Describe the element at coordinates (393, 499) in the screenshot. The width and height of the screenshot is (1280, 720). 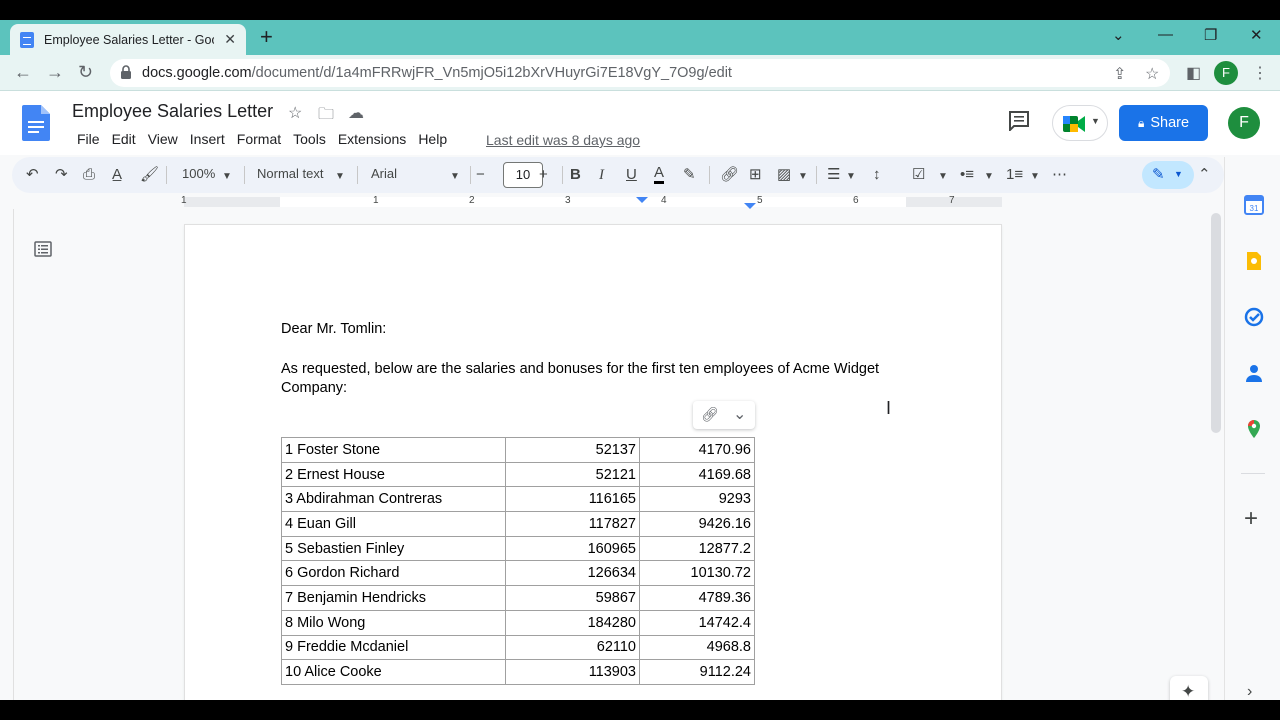
I see `employee-name-cell: 3 Abdirahman Contreras` at that location.